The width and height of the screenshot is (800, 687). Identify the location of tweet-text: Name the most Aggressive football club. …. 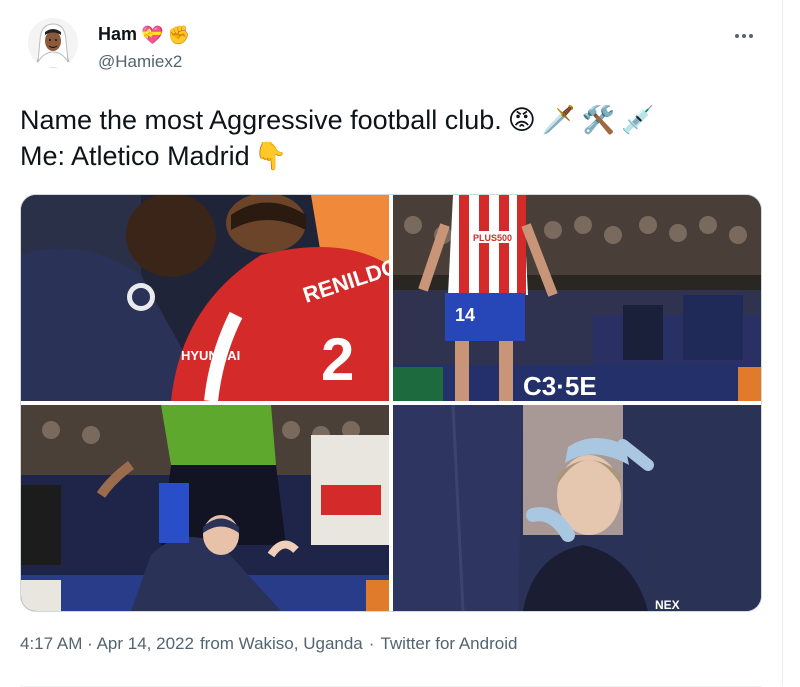
(391, 138).